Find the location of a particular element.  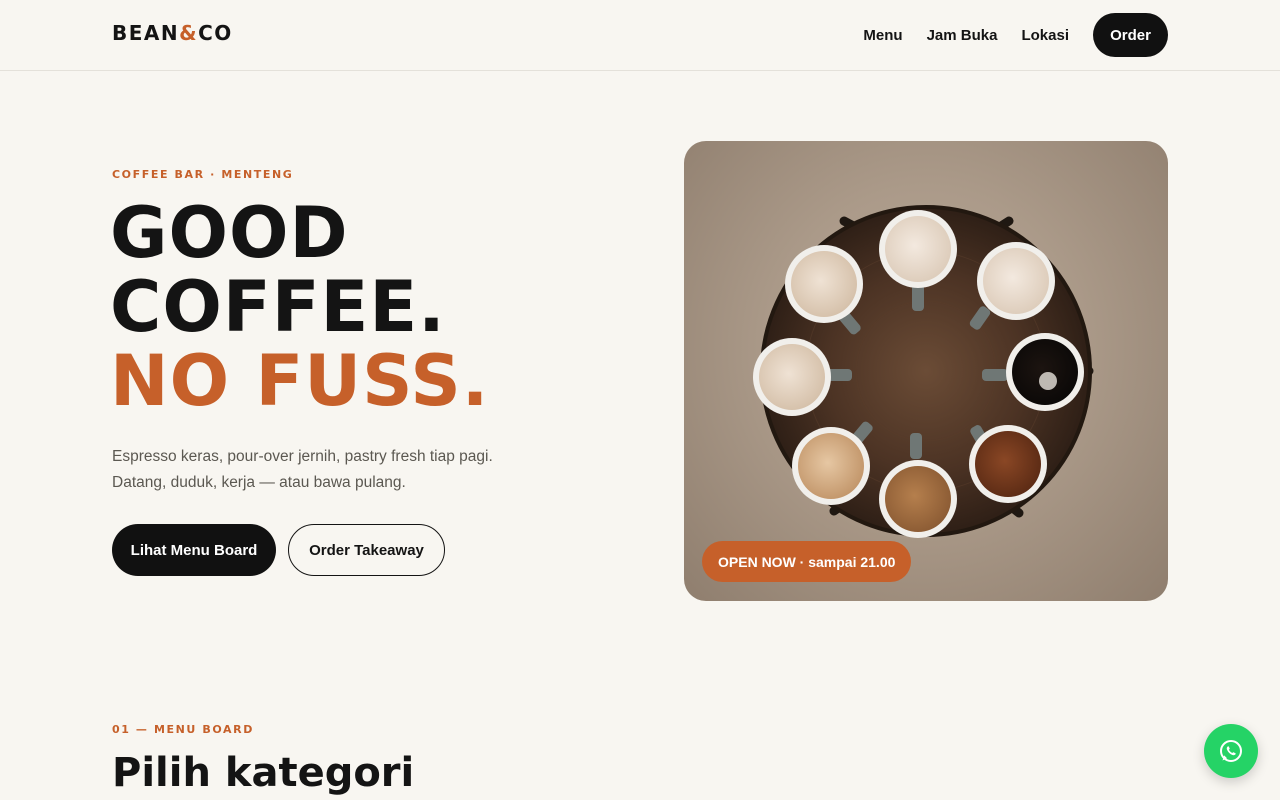

whatsapp-icon is located at coordinates (1231, 751).